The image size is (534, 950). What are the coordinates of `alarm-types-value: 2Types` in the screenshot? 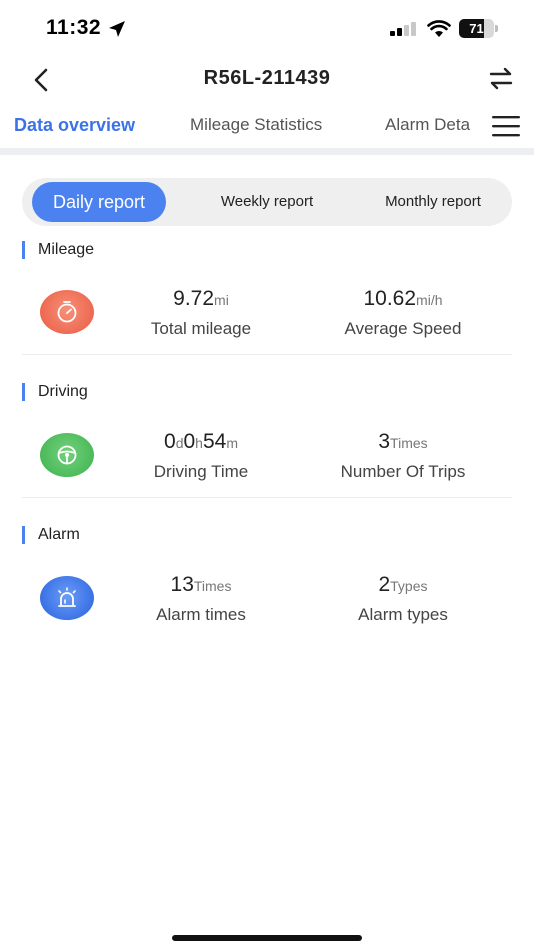 It's located at (403, 584).